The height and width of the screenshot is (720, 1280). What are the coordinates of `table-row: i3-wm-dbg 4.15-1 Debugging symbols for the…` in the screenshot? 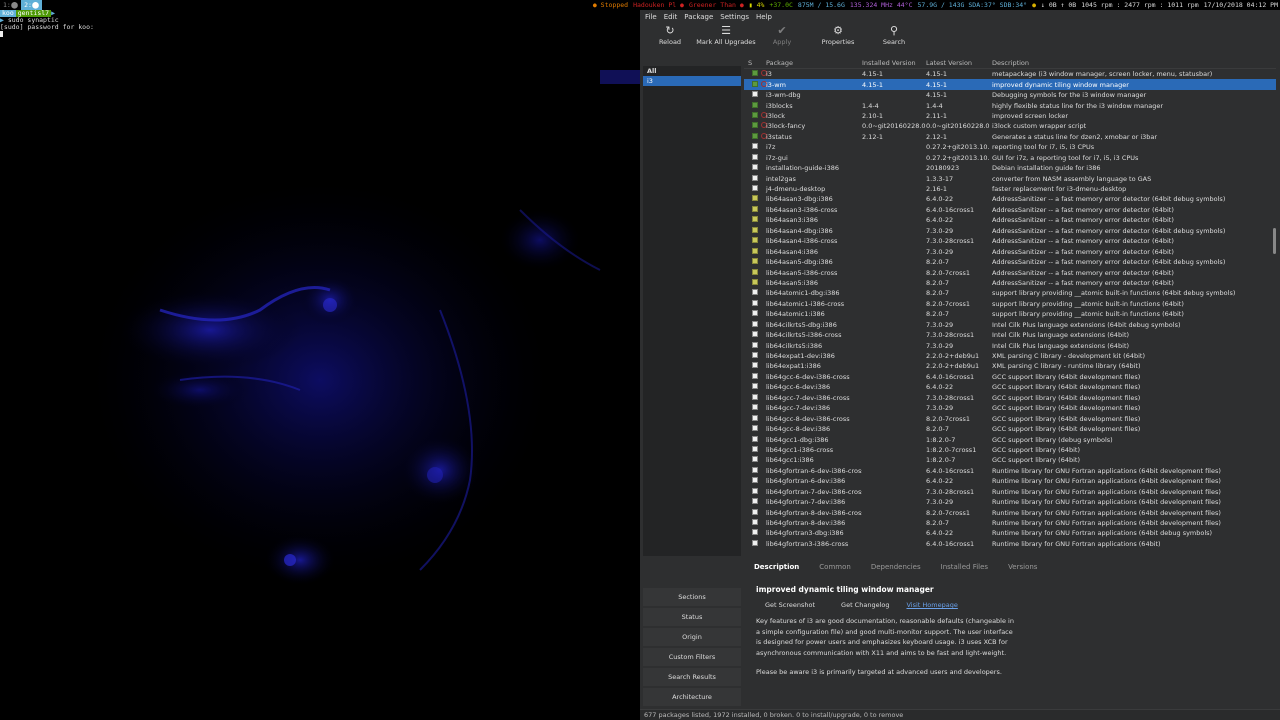 It's located at (1010, 95).